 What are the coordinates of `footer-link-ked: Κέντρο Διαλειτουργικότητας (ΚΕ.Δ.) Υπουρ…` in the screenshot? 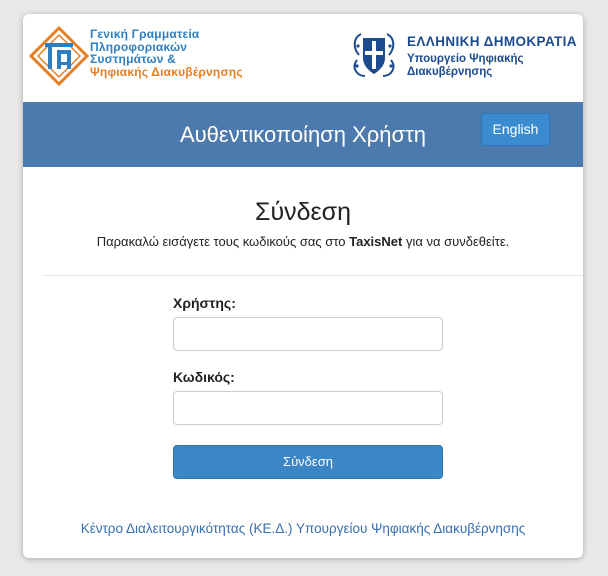 It's located at (303, 528).